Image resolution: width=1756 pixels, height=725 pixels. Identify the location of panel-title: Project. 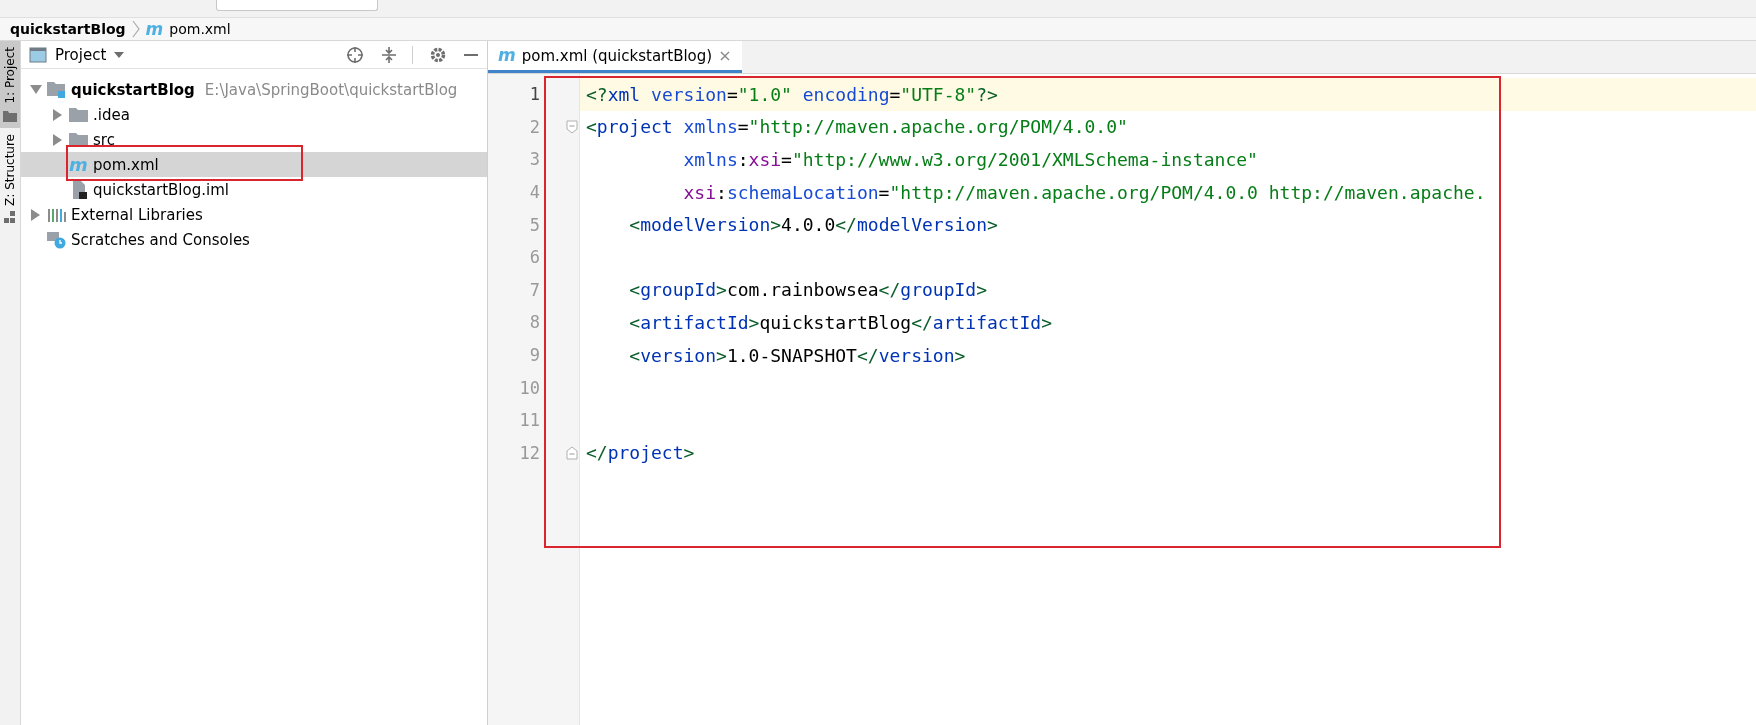
(81, 54).